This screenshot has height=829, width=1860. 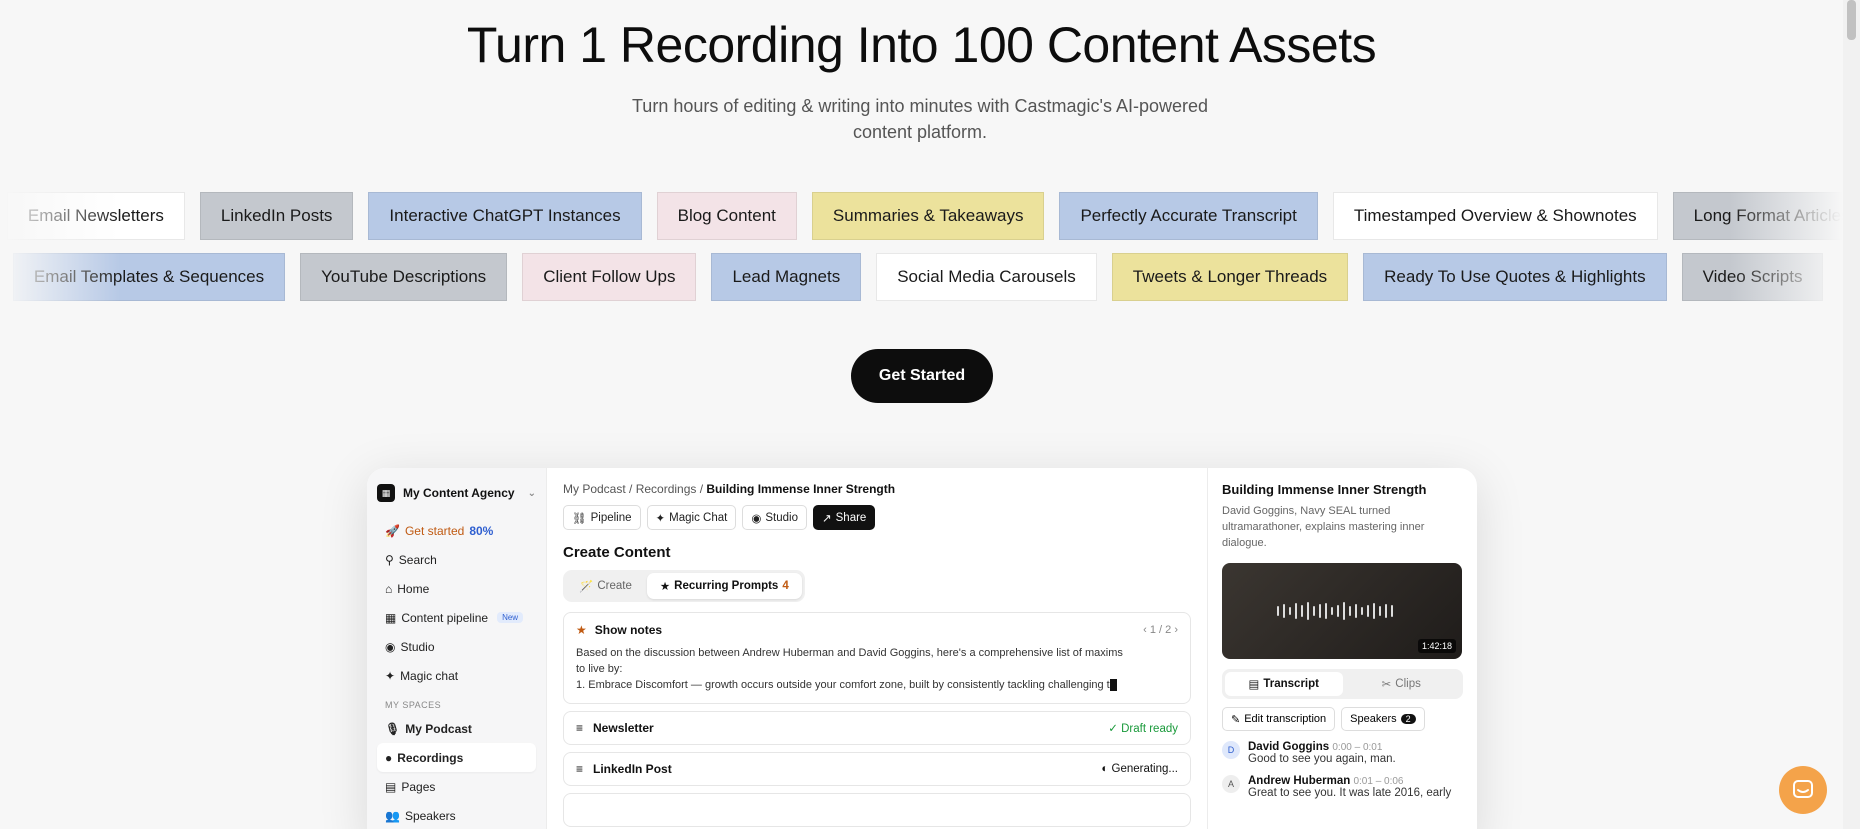 I want to click on sidebar-item-content-pipeline: ▦ Content pipeline New, so click(x=456, y=617).